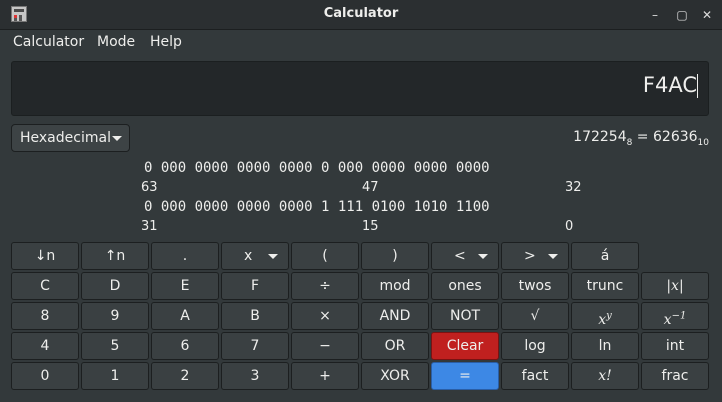 This screenshot has width=722, height=402. I want to click on subscript-label: x, so click(248, 256).